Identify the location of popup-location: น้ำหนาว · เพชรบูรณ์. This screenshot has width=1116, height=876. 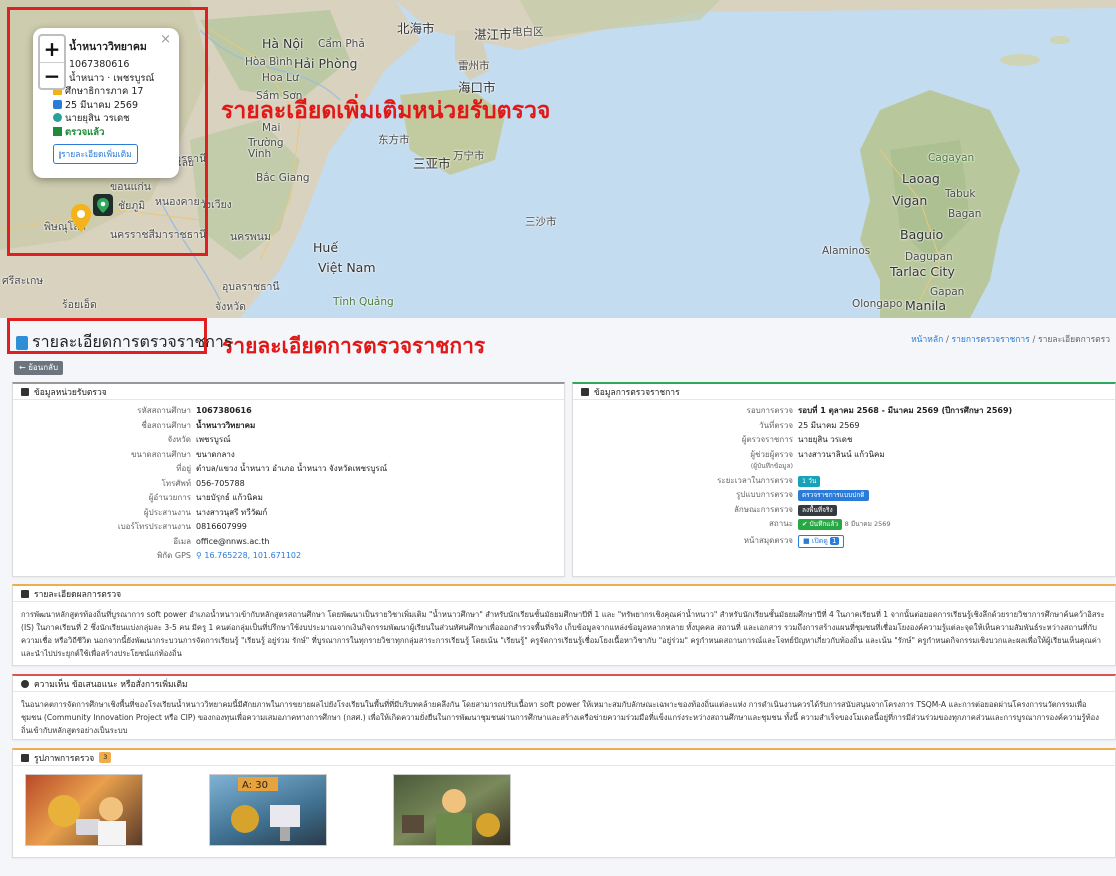
(112, 78).